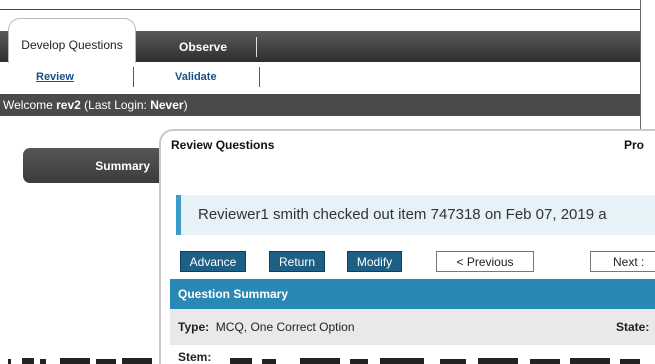 Image resolution: width=655 pixels, height=364 pixels. Describe the element at coordinates (412, 294) in the screenshot. I see `question-summary-header: Question Summary` at that location.